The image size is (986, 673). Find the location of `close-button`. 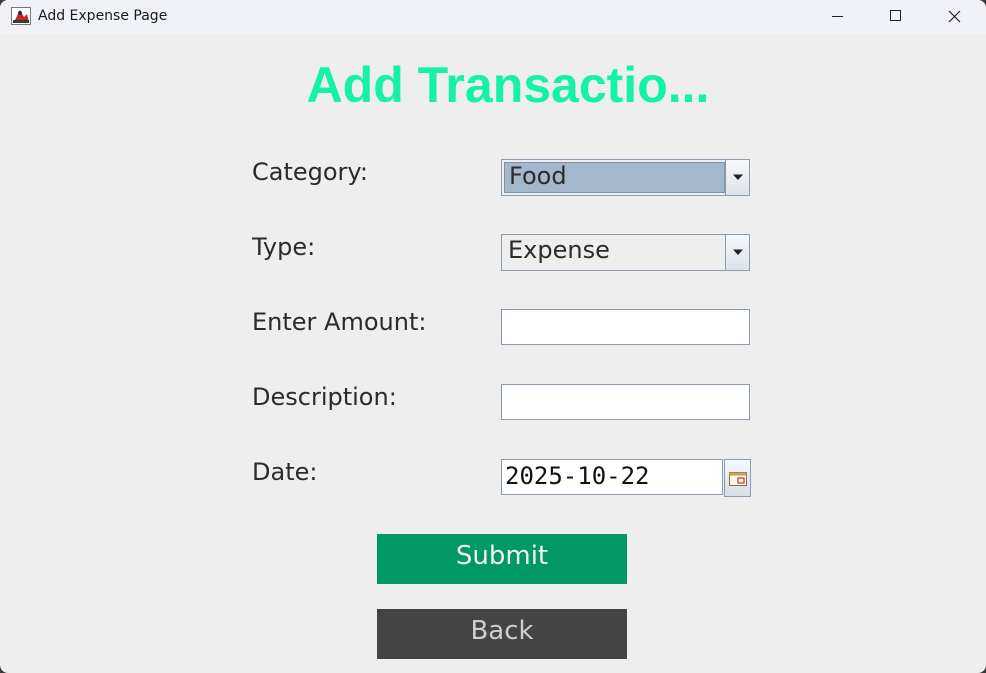

close-button is located at coordinates (955, 17).